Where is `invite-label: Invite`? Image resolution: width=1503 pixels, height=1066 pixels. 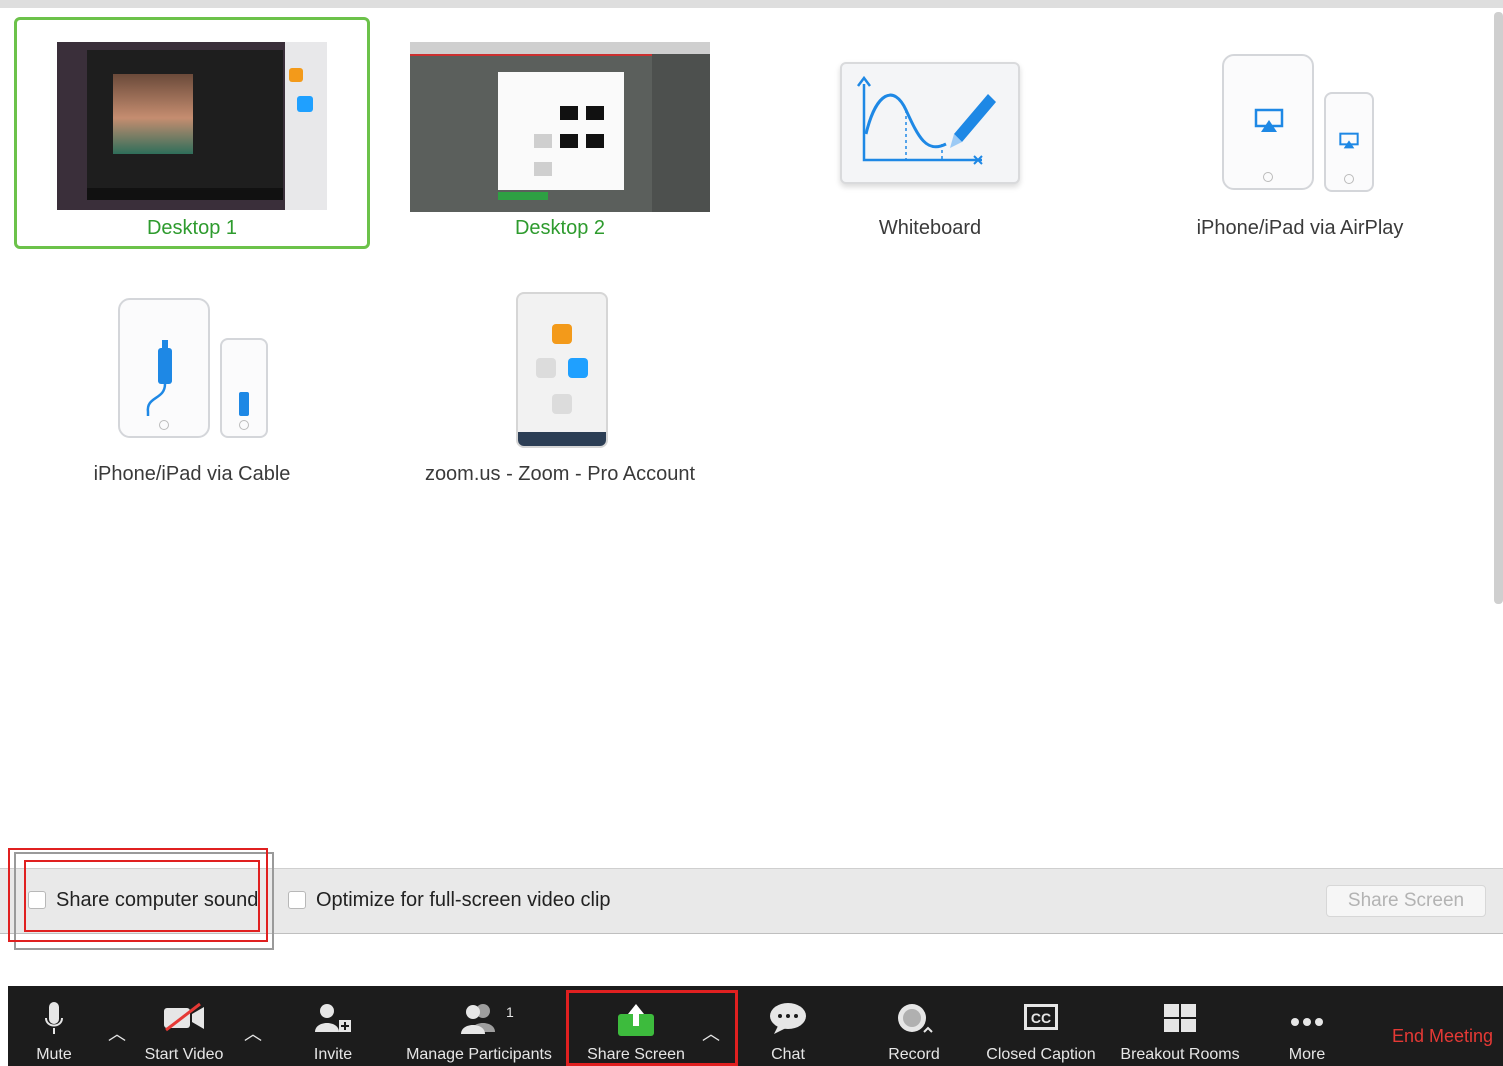
invite-label: Invite is located at coordinates (333, 1054).